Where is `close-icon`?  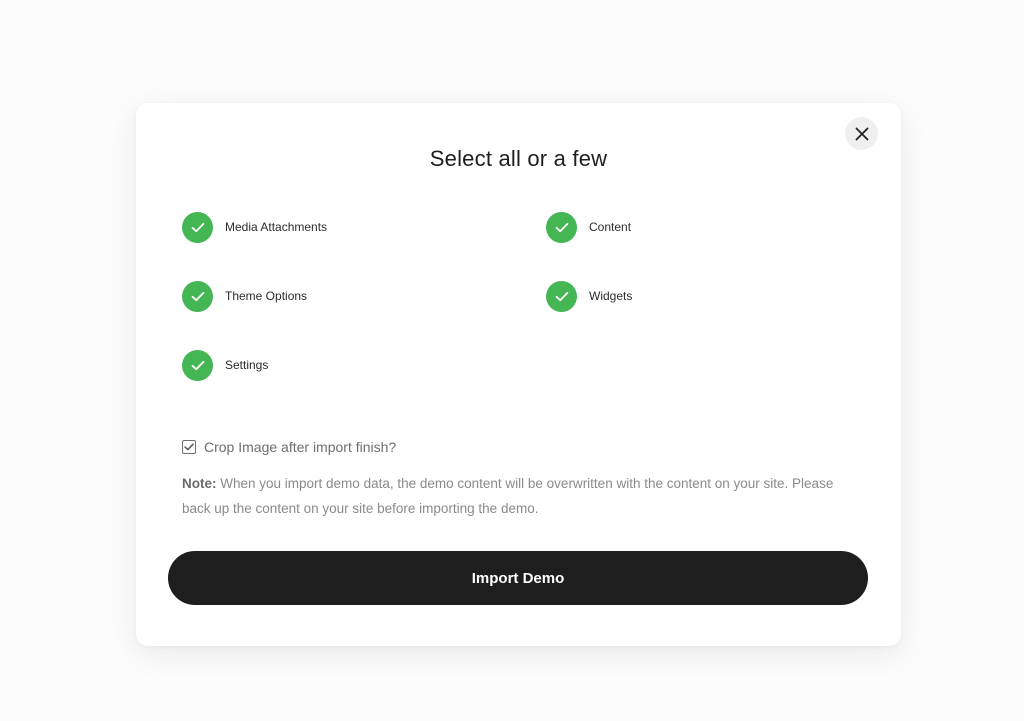
close-icon is located at coordinates (861, 133).